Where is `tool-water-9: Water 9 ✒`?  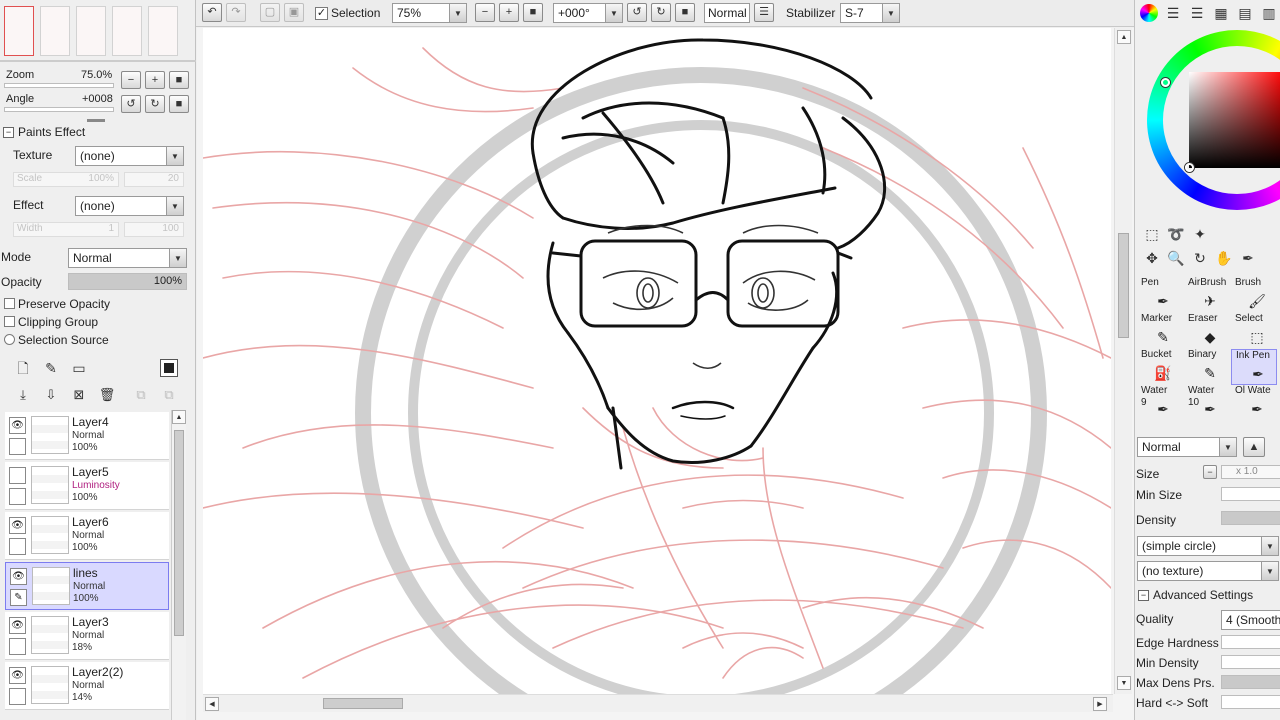 tool-water-9: Water 9 ✒ is located at coordinates (1160, 403).